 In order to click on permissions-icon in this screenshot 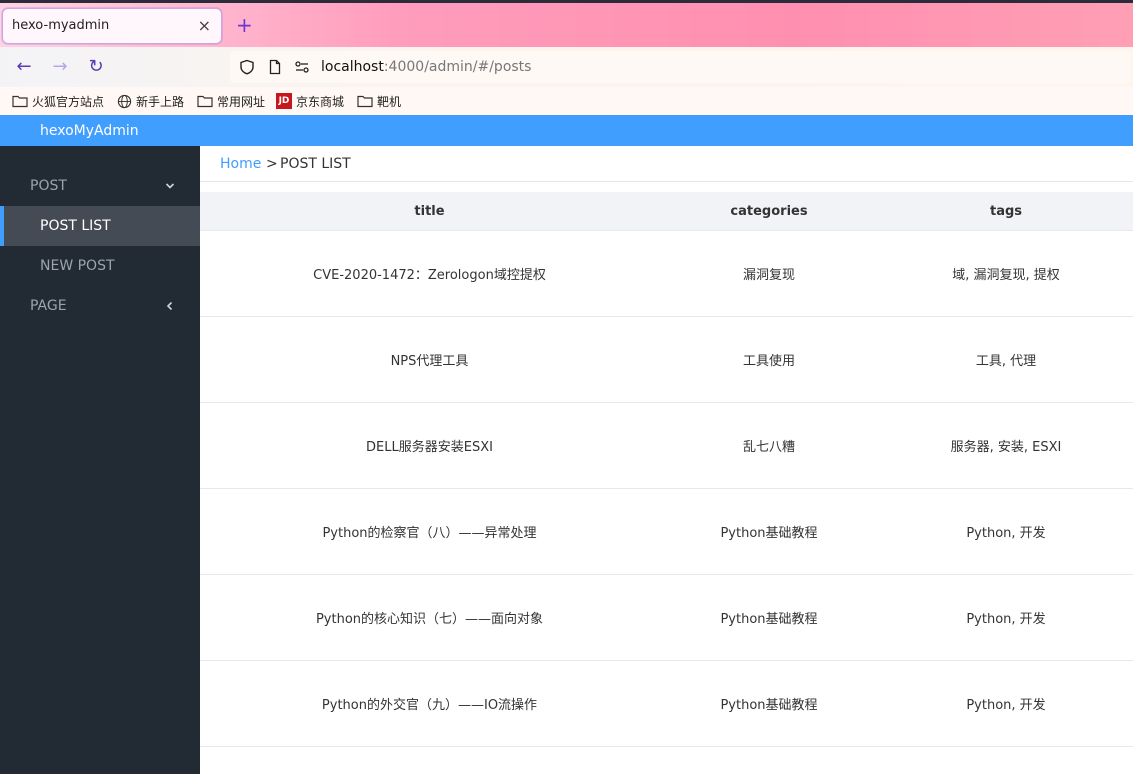, I will do `click(302, 67)`.